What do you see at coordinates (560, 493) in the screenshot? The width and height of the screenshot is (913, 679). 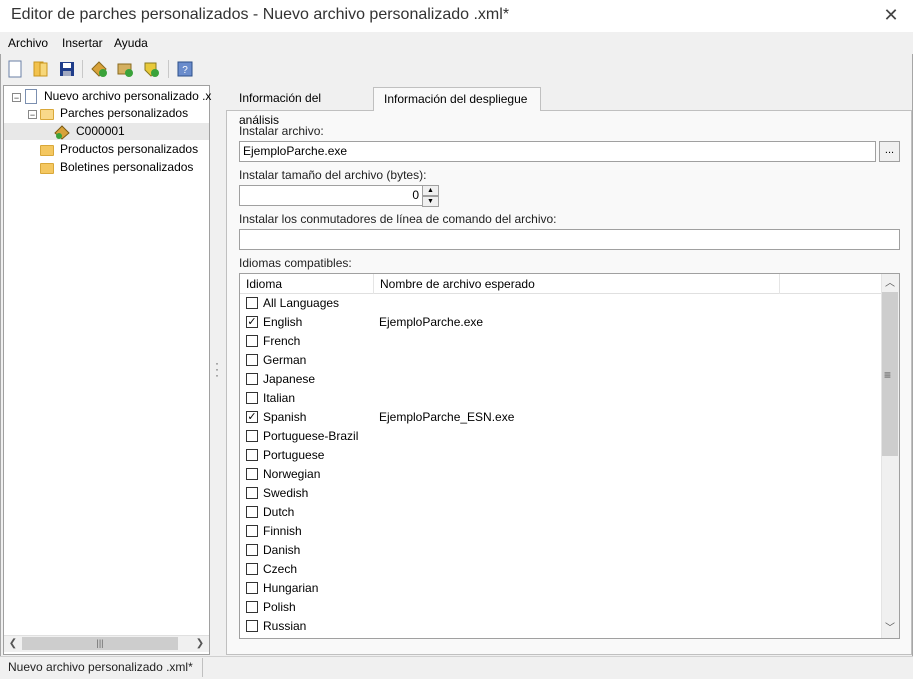 I see `language-row: Swedish` at bounding box center [560, 493].